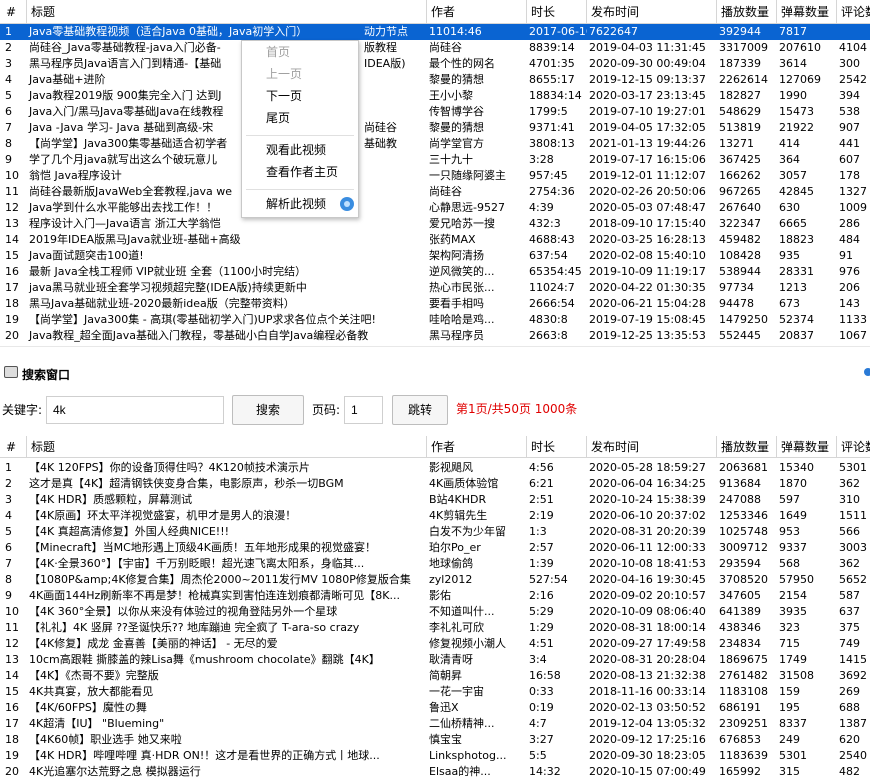 This screenshot has height=783, width=870. I want to click on row-plays: 182827, so click(740, 95).